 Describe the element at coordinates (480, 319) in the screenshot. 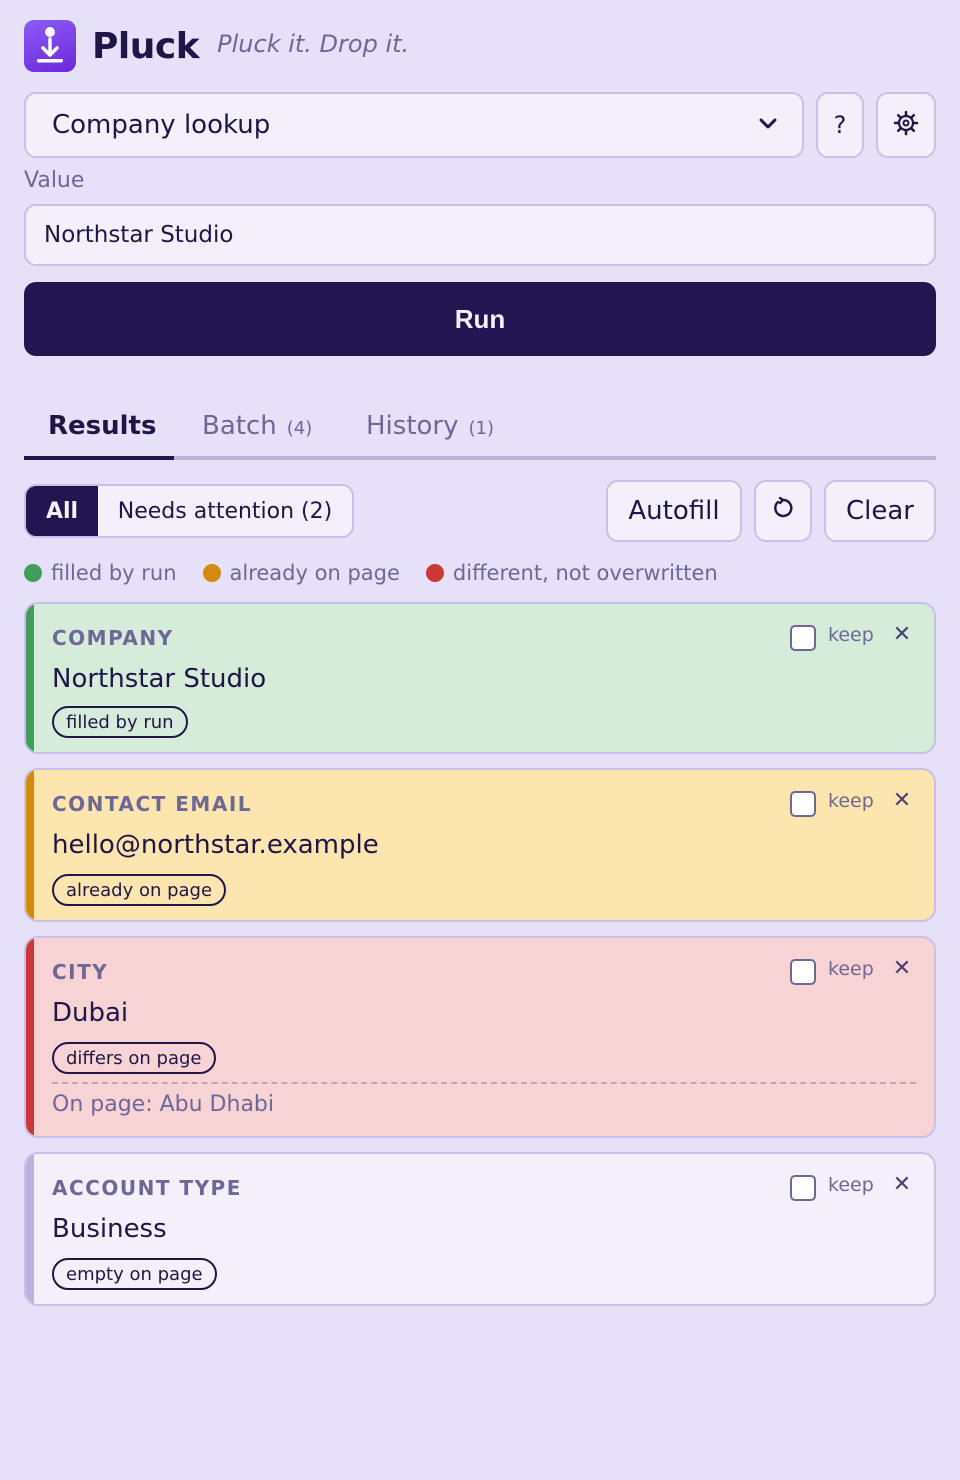

I see `run-button: Run` at that location.